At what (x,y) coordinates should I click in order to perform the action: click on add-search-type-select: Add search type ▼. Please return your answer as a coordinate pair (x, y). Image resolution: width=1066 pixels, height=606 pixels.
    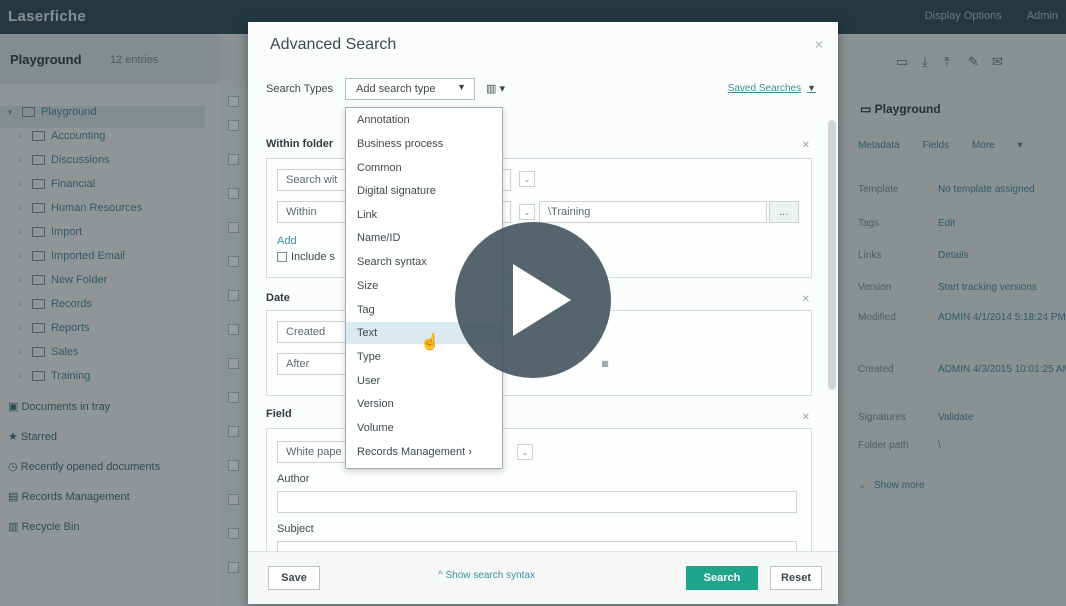
    Looking at the image, I should click on (410, 89).